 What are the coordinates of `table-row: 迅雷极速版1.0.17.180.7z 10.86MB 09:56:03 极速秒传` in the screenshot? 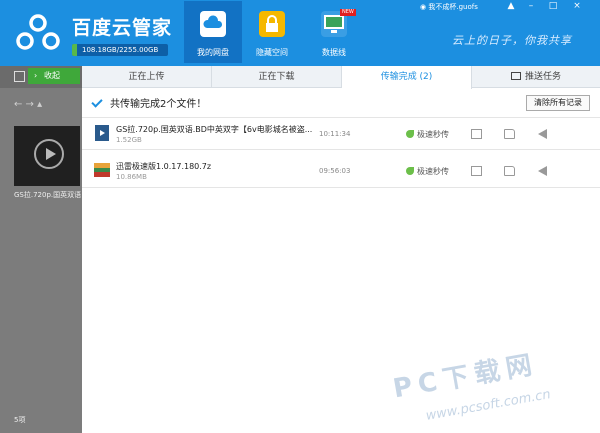 It's located at (341, 171).